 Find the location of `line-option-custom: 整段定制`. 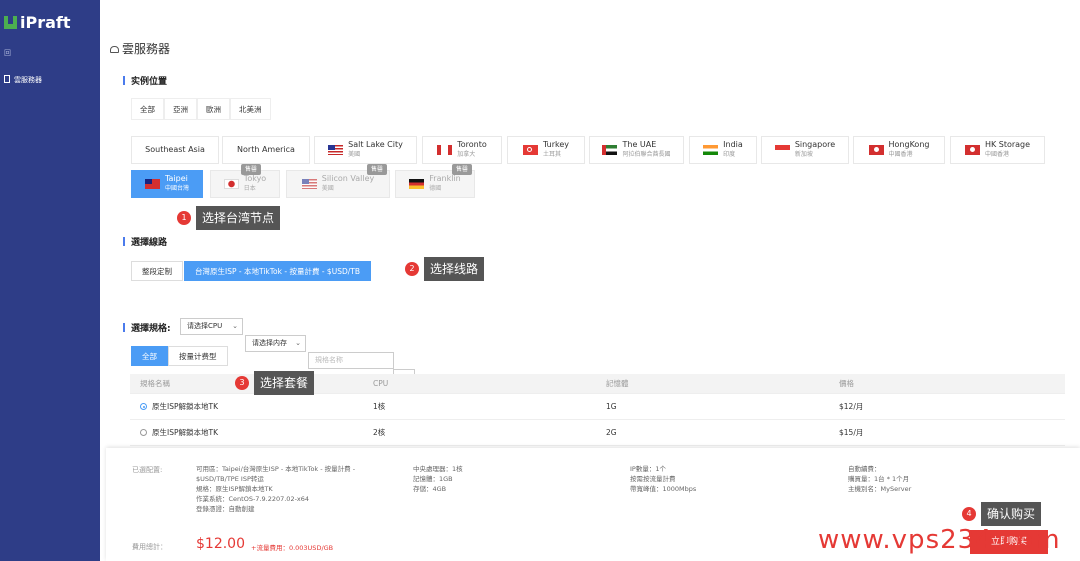

line-option-custom: 整段定制 is located at coordinates (157, 271).